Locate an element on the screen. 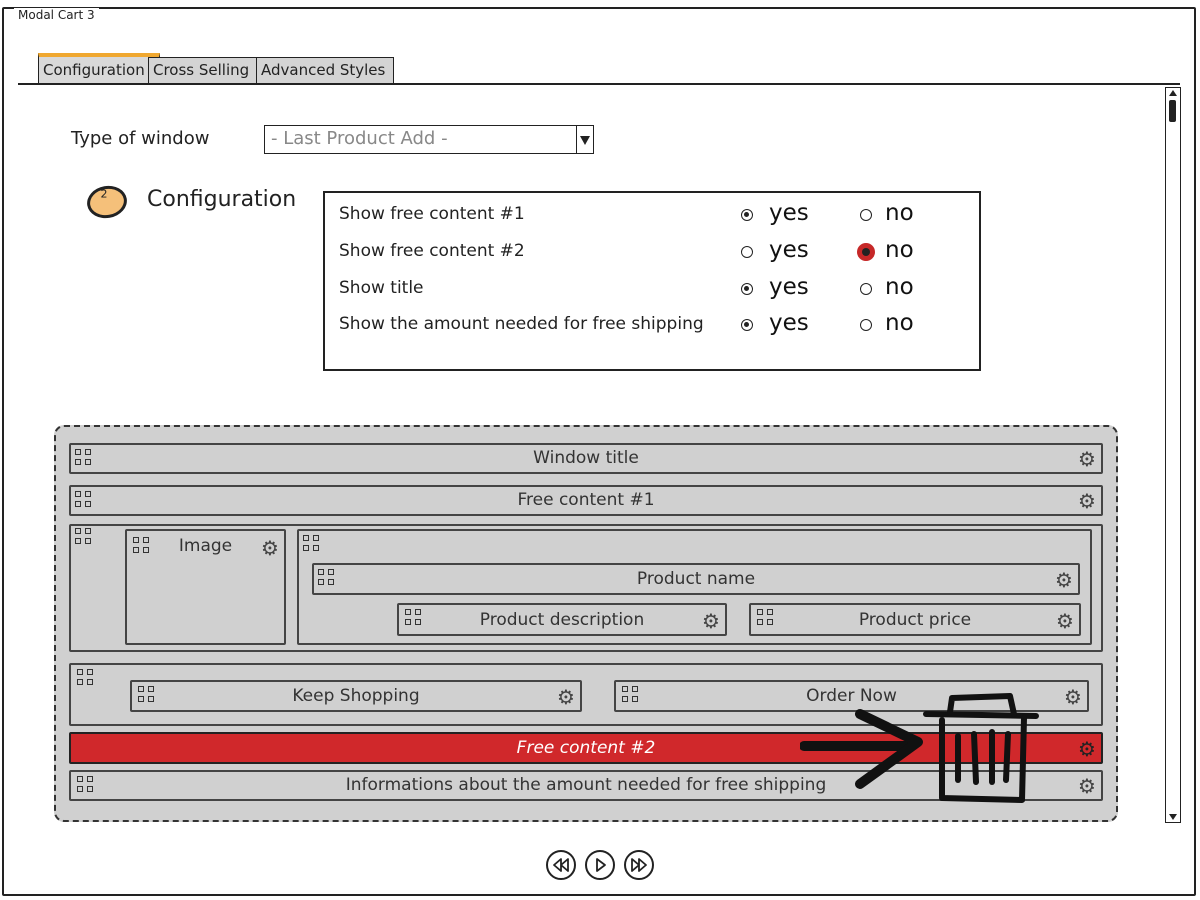 Image resolution: width=1200 pixels, height=900 pixels. block-label: Free content #1 is located at coordinates (586, 500).